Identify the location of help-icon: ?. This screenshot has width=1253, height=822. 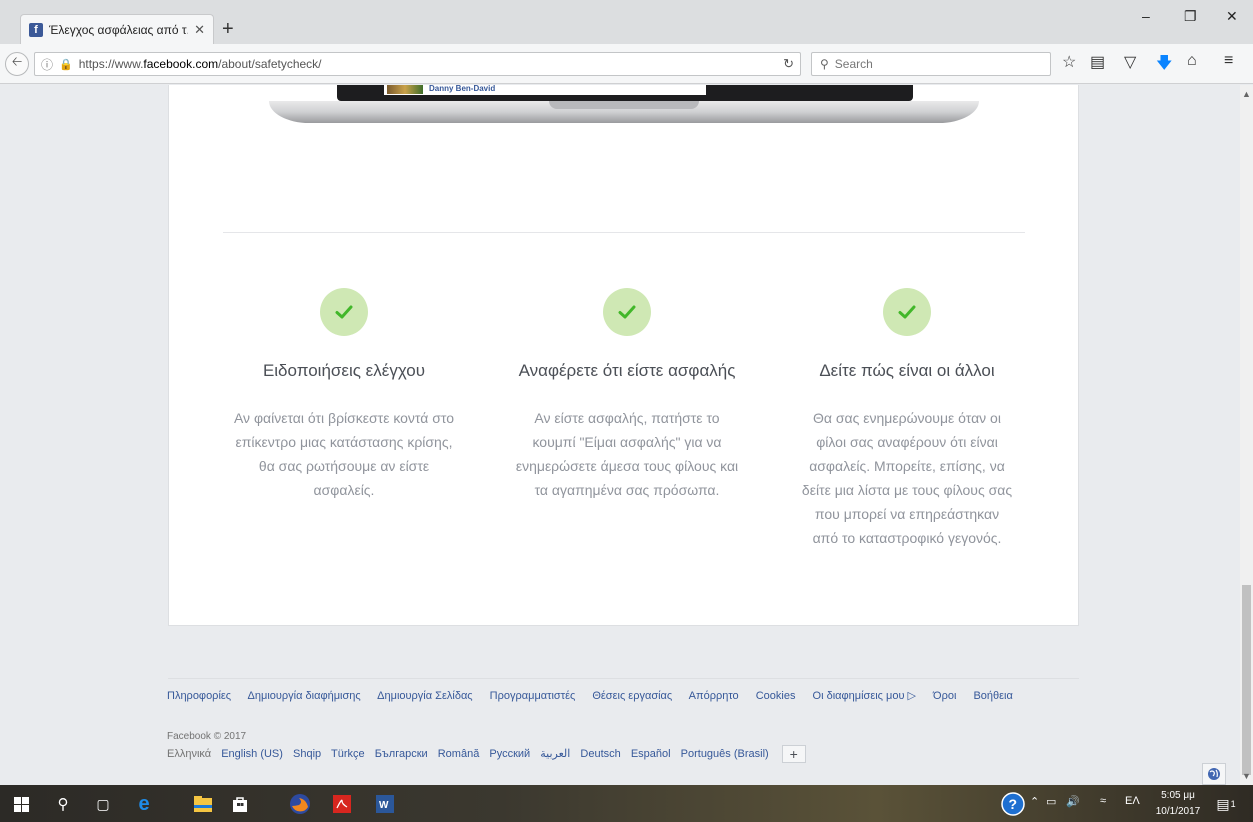
(1013, 804).